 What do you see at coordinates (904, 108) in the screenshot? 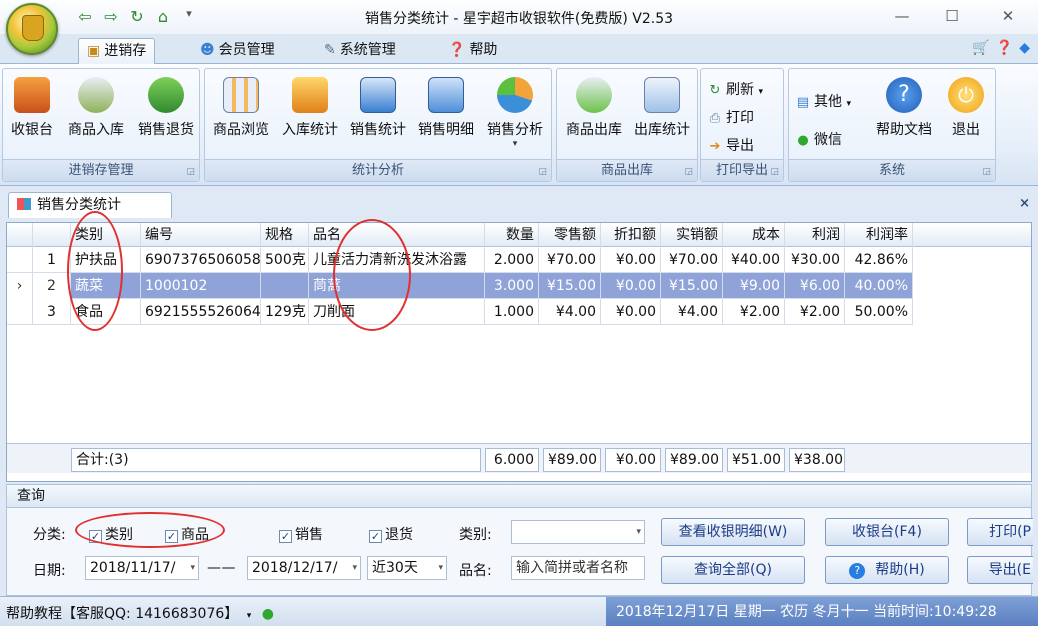
I see `help-doc-button: ? 帮助文档` at bounding box center [904, 108].